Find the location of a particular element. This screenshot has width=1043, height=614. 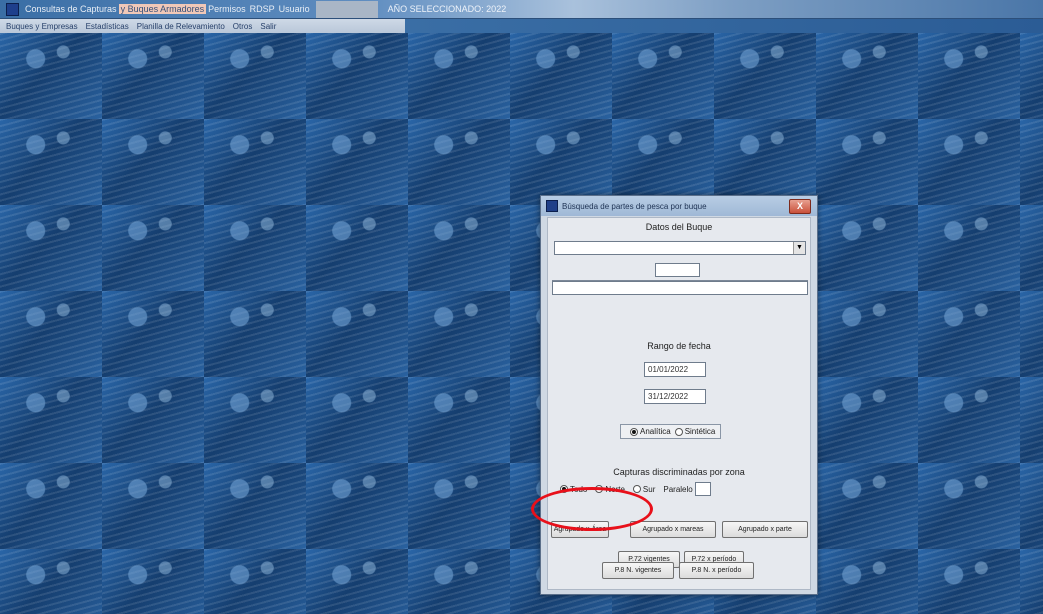

dialog-title: Búsqueda de partes de pesca por buque is located at coordinates (634, 206).